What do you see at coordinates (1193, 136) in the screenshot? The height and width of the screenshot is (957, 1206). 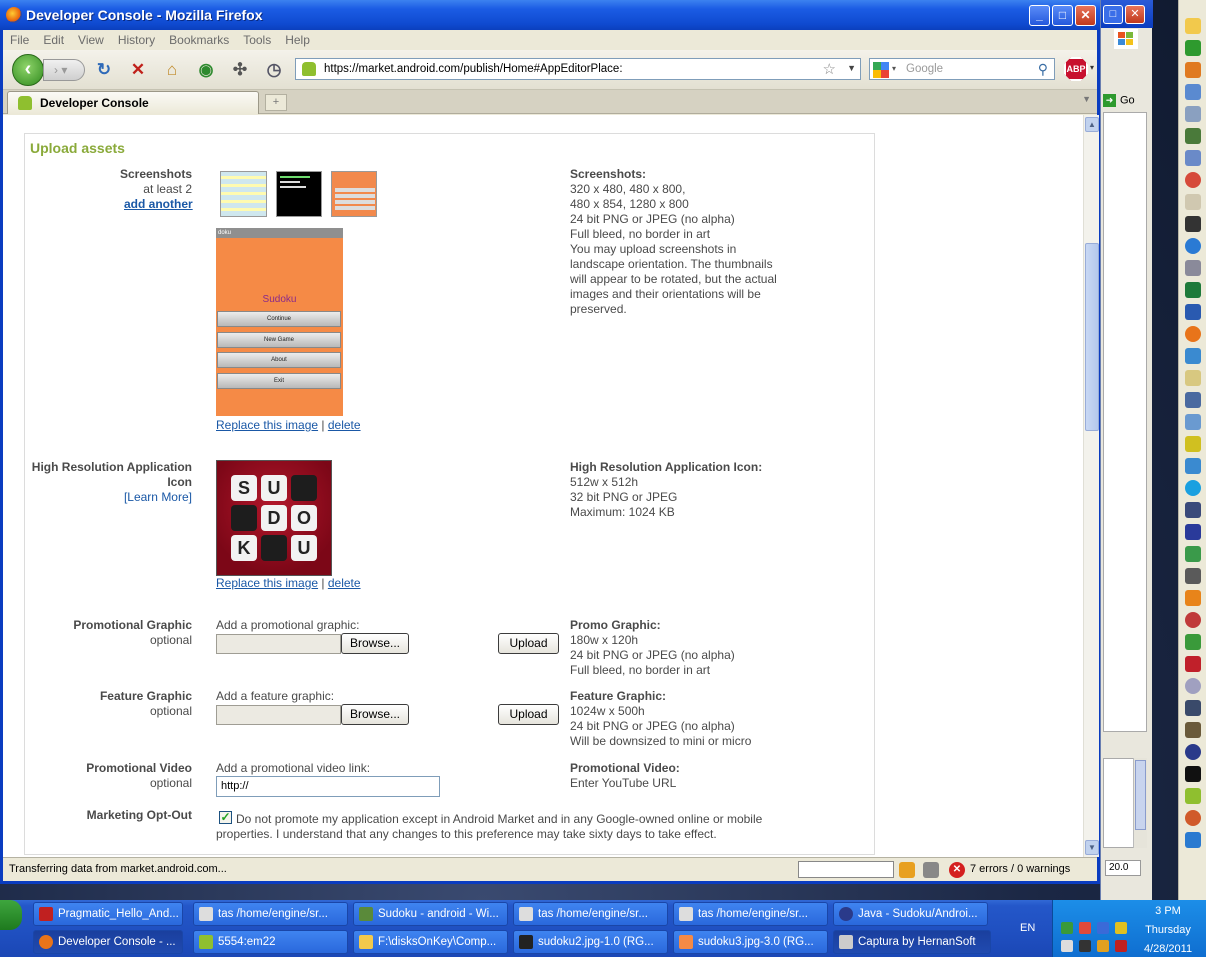 I see `tools-icon` at bounding box center [1193, 136].